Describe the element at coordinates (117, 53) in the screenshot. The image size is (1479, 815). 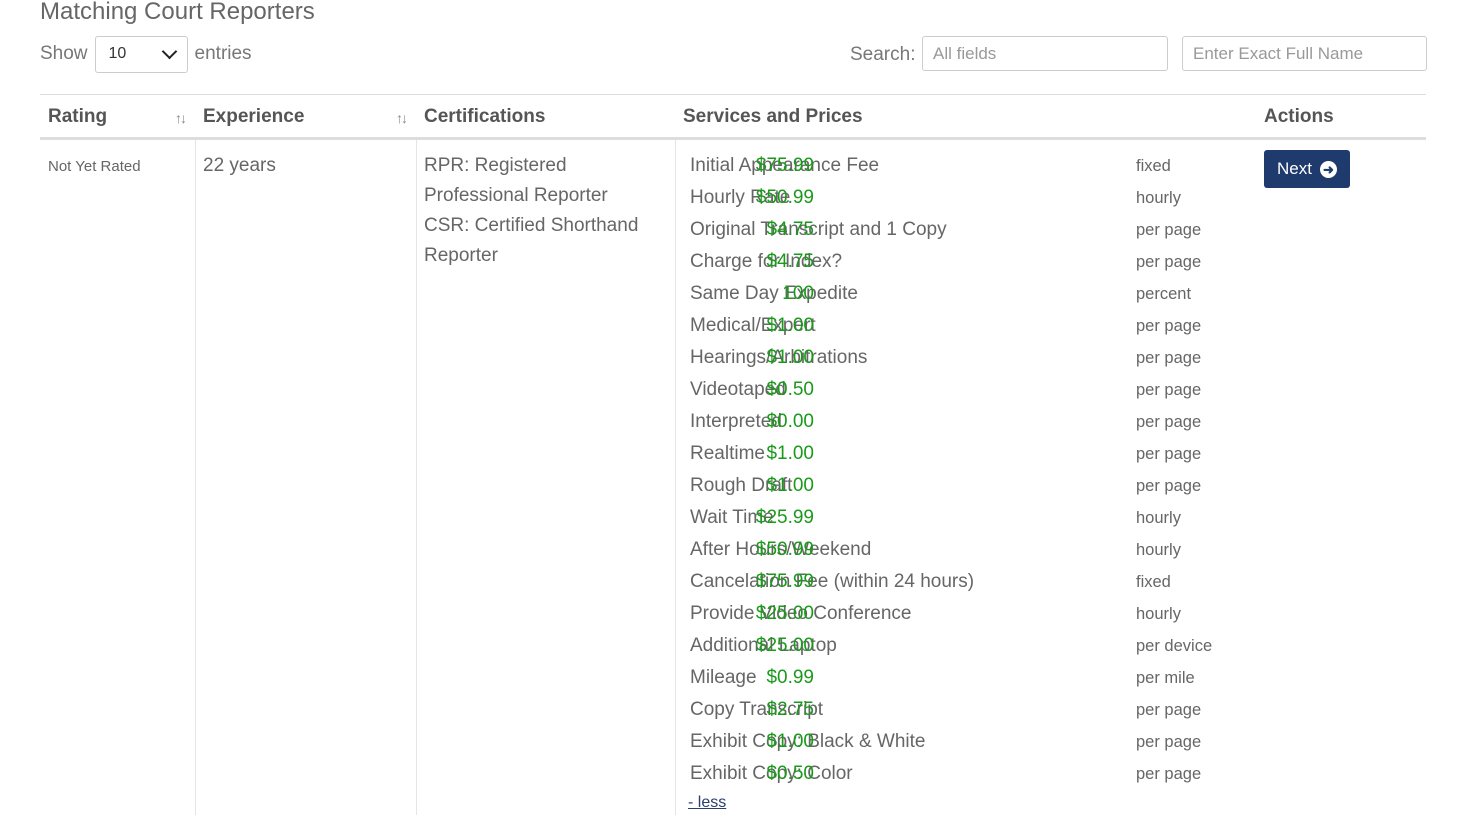
I see `entries-select-value: 10` at that location.